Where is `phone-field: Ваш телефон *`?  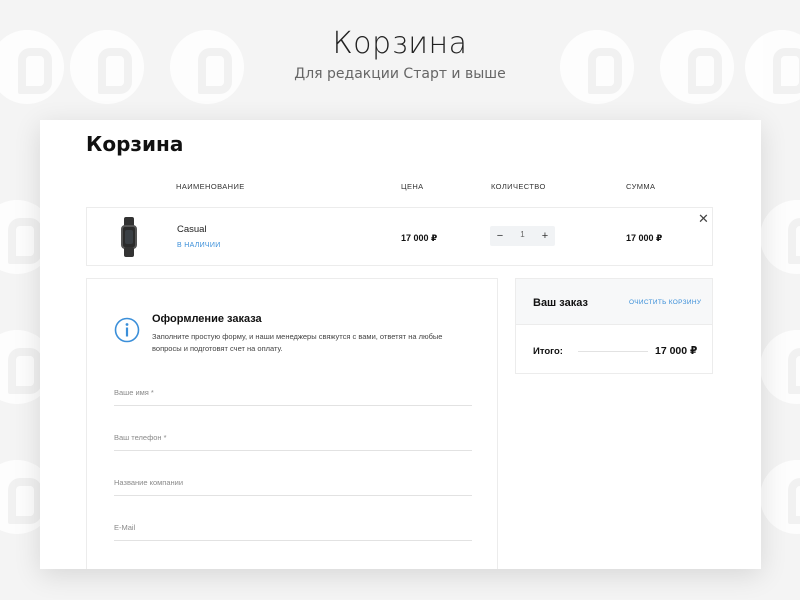 phone-field: Ваш телефон * is located at coordinates (293, 440).